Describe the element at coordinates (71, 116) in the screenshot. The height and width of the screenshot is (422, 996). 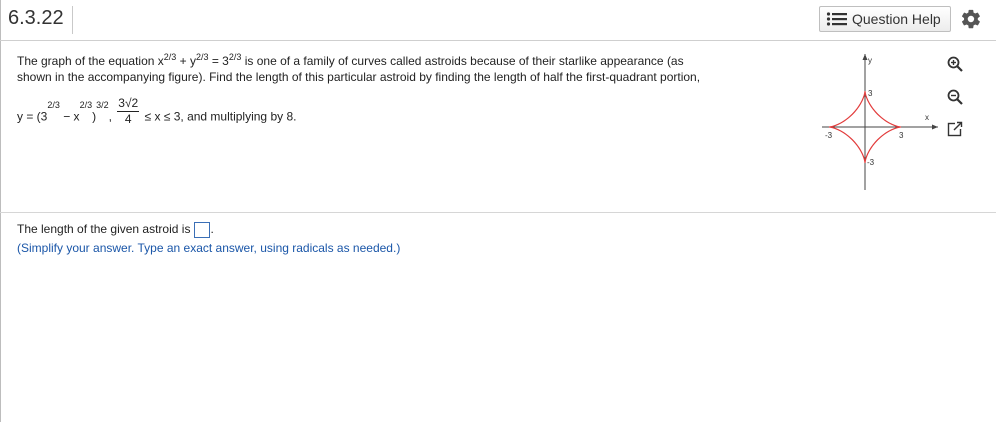
I see `problem-text: − x` at that location.